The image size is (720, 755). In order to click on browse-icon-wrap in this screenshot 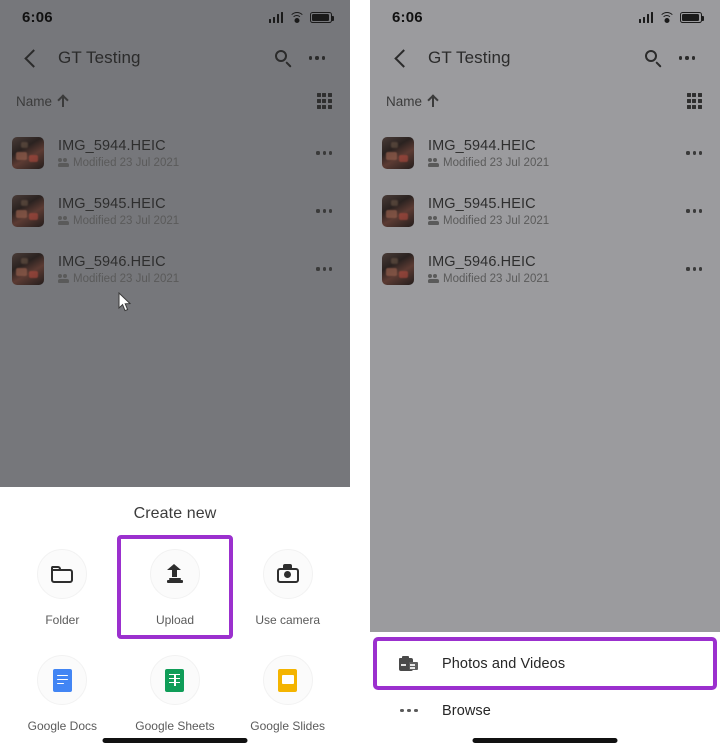, I will do `click(409, 710)`.